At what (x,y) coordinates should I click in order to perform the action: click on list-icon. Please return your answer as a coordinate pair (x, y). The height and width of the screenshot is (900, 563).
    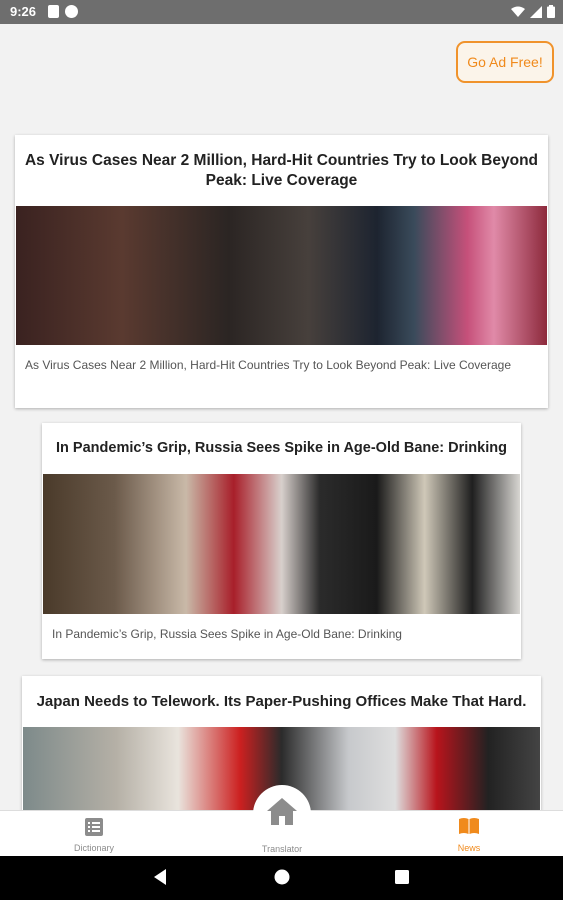
    Looking at the image, I should click on (94, 827).